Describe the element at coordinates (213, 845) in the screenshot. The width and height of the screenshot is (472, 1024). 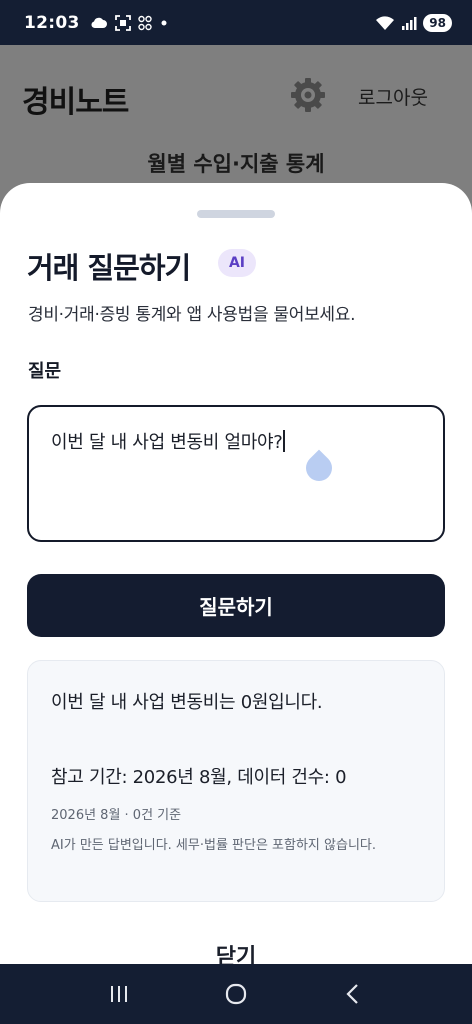
I see `answer-disclaimer: AI가 만든 답변입니다. 세무·법률 판단은 포함하지 않습니다.` at that location.